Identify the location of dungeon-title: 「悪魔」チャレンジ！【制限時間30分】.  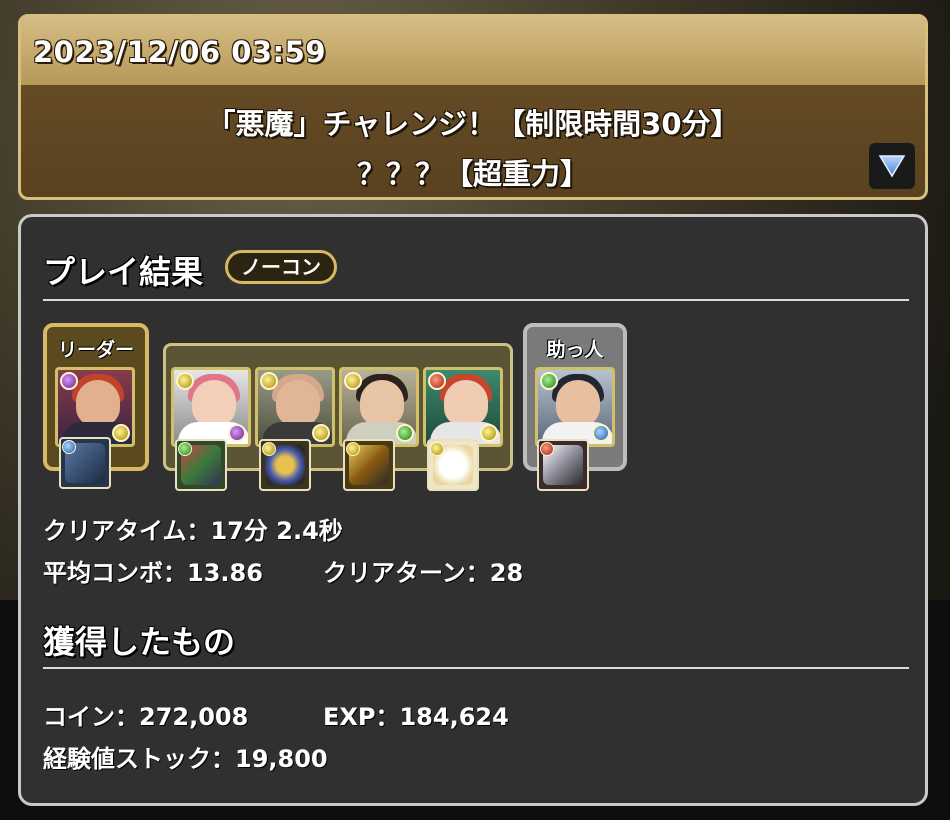
(473, 124).